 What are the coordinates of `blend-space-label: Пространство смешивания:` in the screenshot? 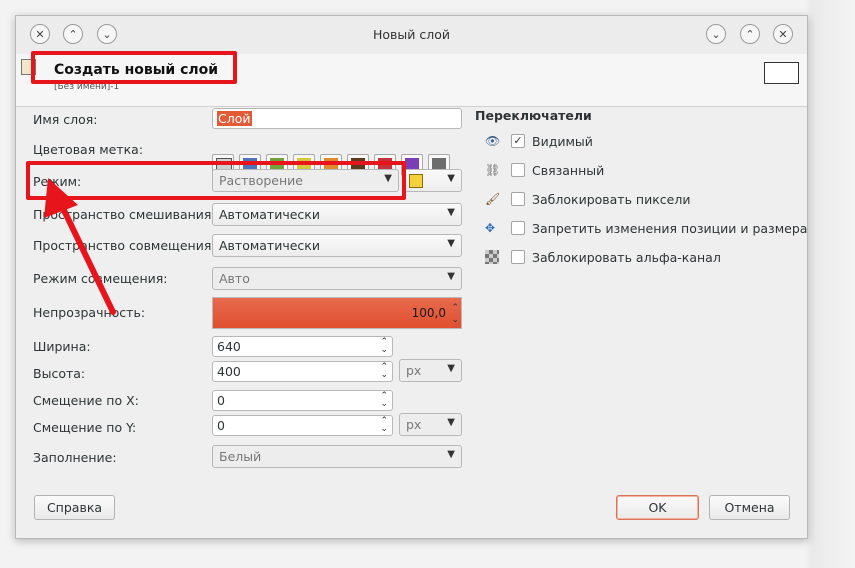 It's located at (124, 214).